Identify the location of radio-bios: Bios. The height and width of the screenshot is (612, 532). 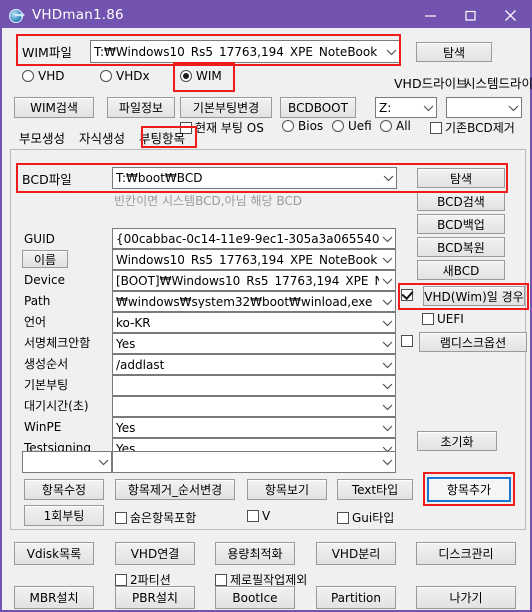
(302, 126).